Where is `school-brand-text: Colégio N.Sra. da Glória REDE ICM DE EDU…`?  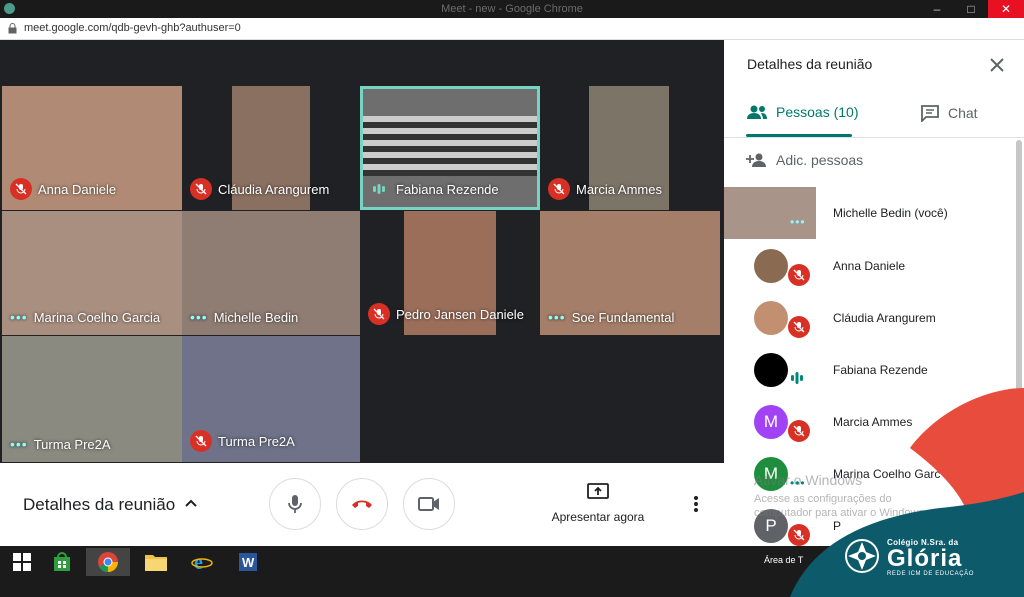
school-brand-text: Colégio N.Sra. da Glória REDE ICM DE EDU… is located at coordinates (930, 557).